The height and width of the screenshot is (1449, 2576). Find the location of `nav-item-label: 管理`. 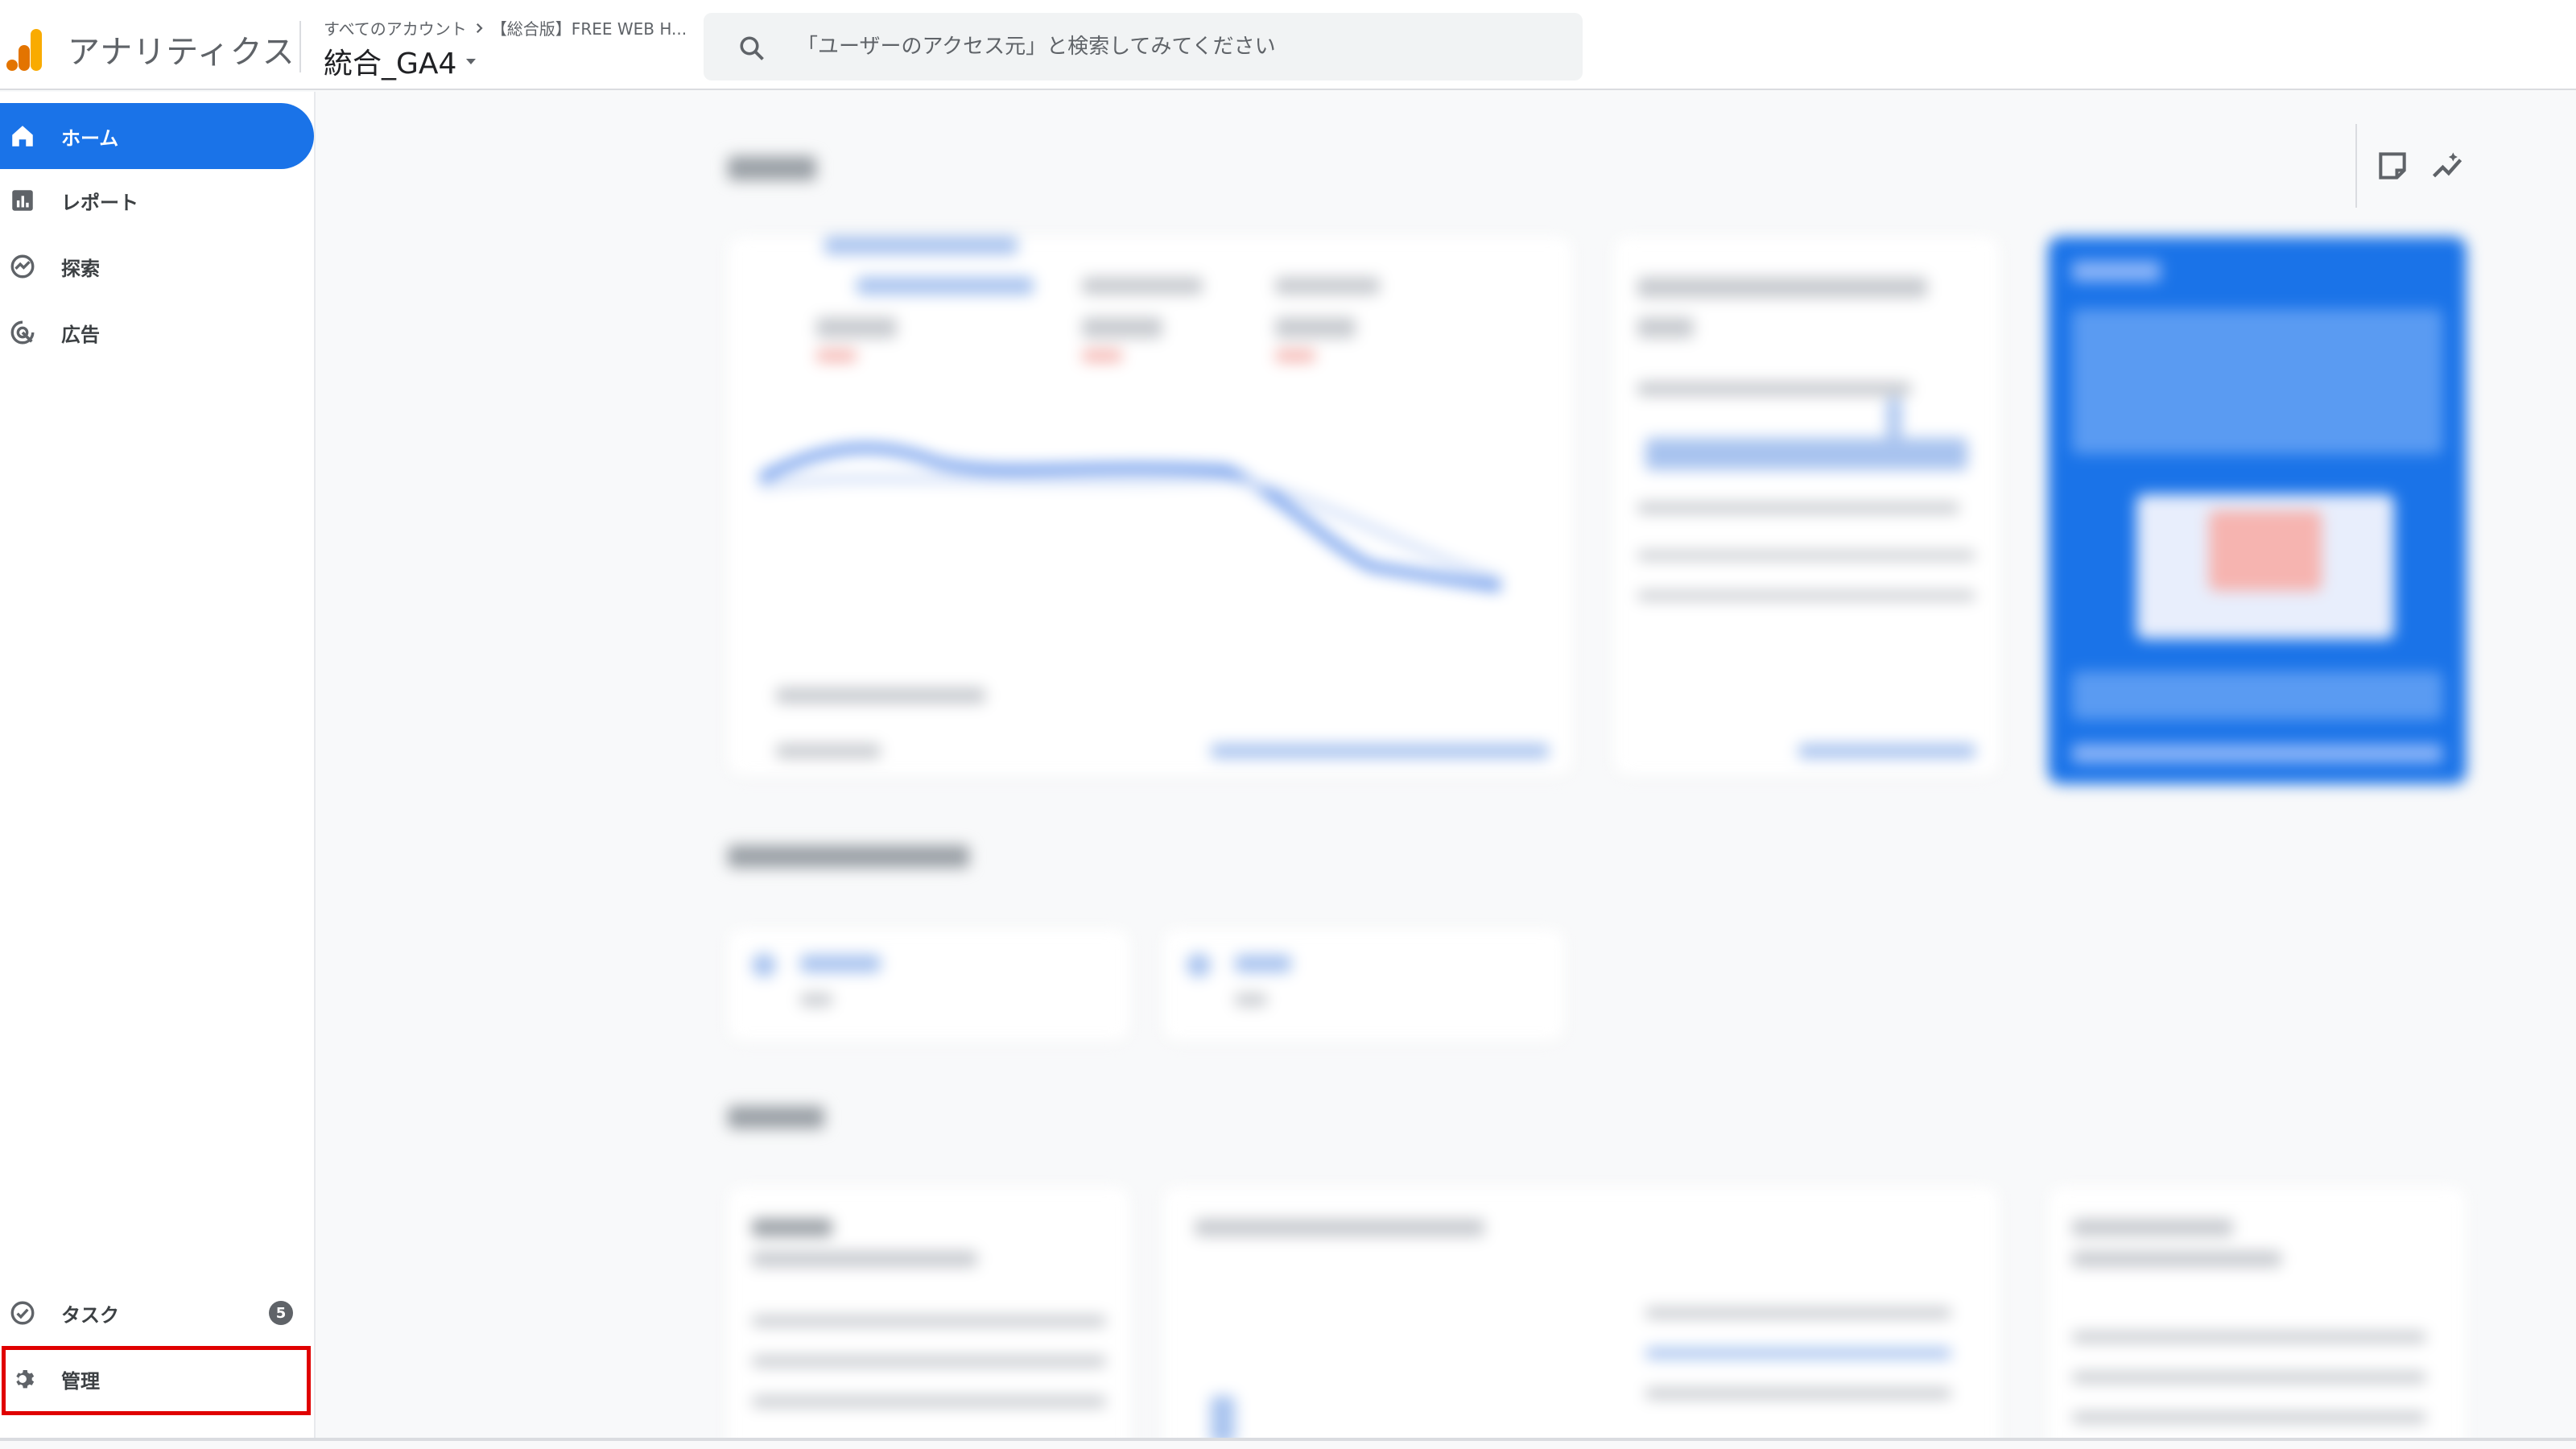

nav-item-label: 管理 is located at coordinates (80, 1381).